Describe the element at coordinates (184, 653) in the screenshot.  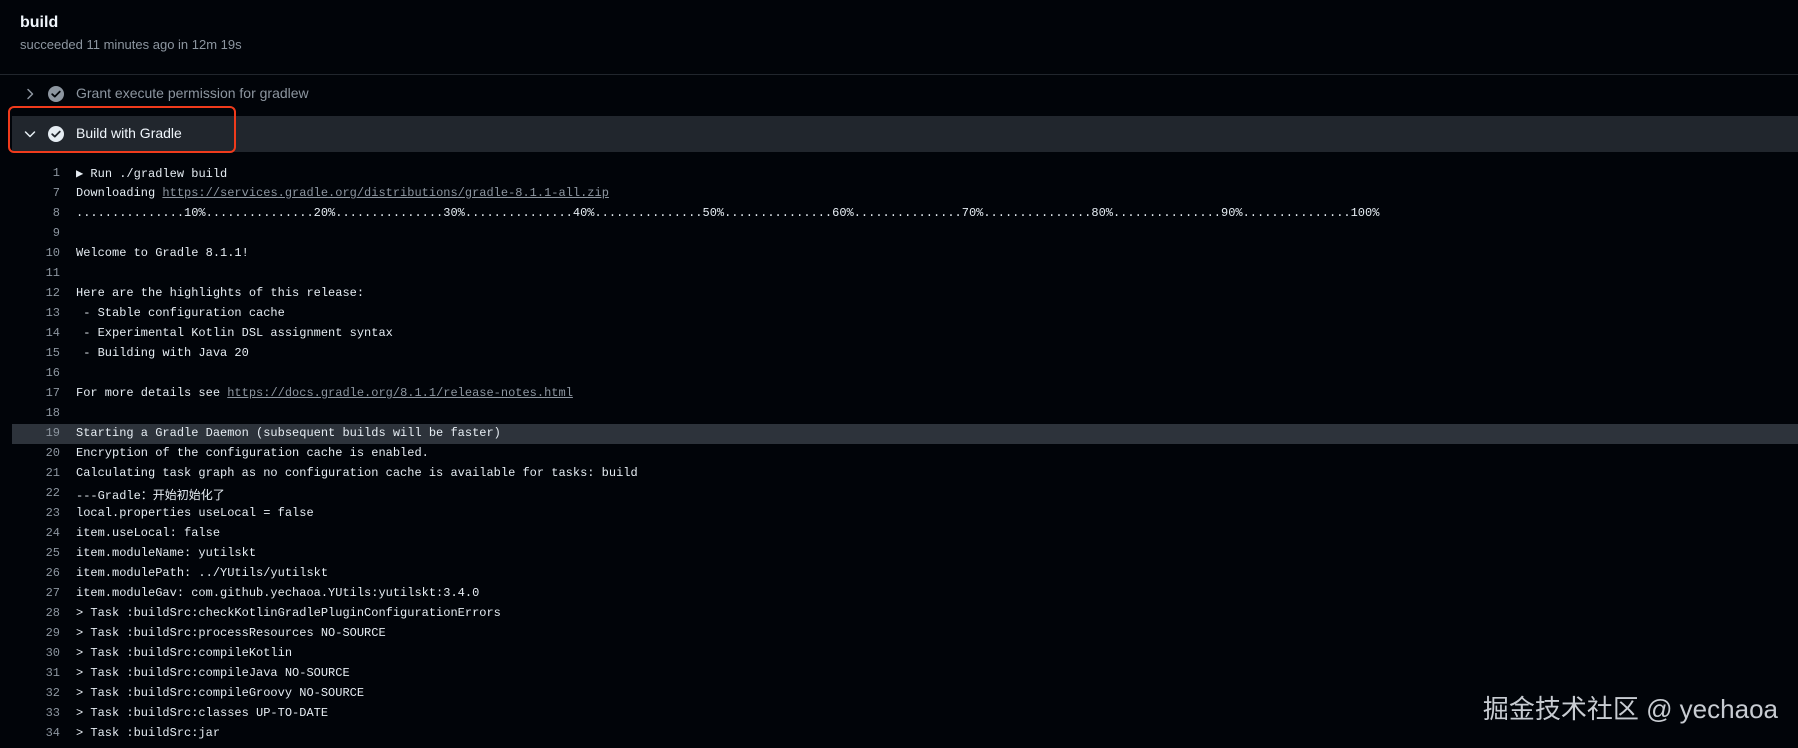
I see `line-text-content: > Task :buildSrc:compileKotlin` at that location.